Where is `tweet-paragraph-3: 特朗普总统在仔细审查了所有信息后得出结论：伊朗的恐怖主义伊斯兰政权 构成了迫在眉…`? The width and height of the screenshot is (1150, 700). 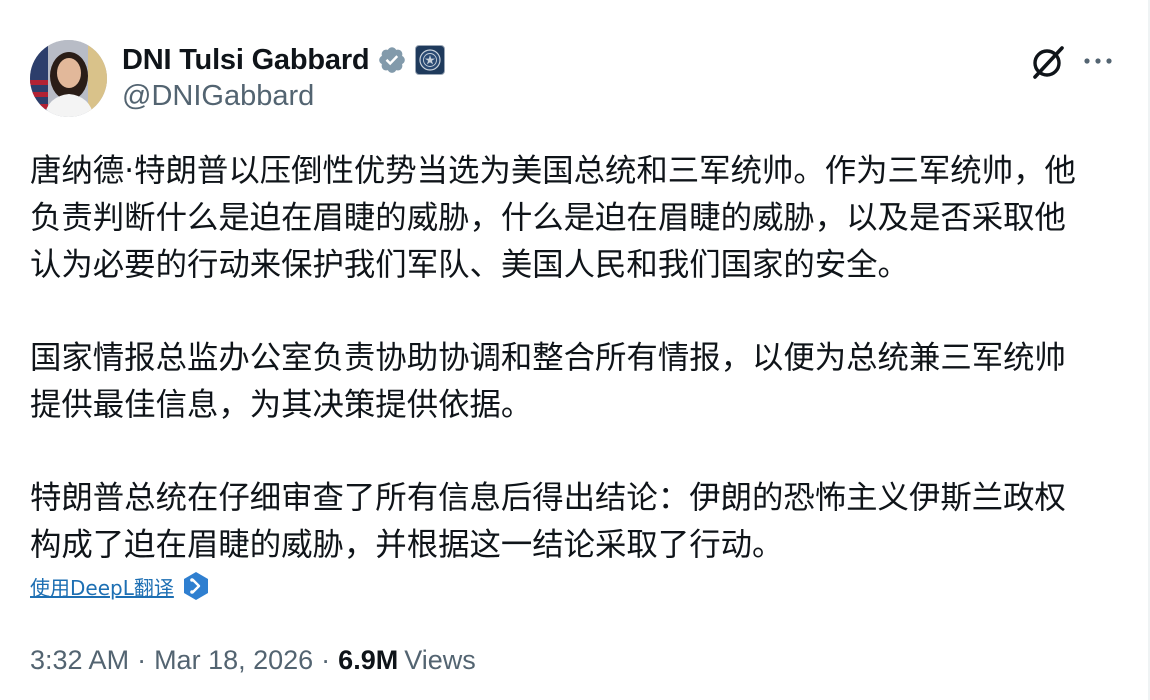
tweet-paragraph-3: 特朗普总统在仔细审查了所有信息后得出结论：伊朗的恐怖主义伊斯兰政权 构成了迫在眉… is located at coordinates (548, 521).